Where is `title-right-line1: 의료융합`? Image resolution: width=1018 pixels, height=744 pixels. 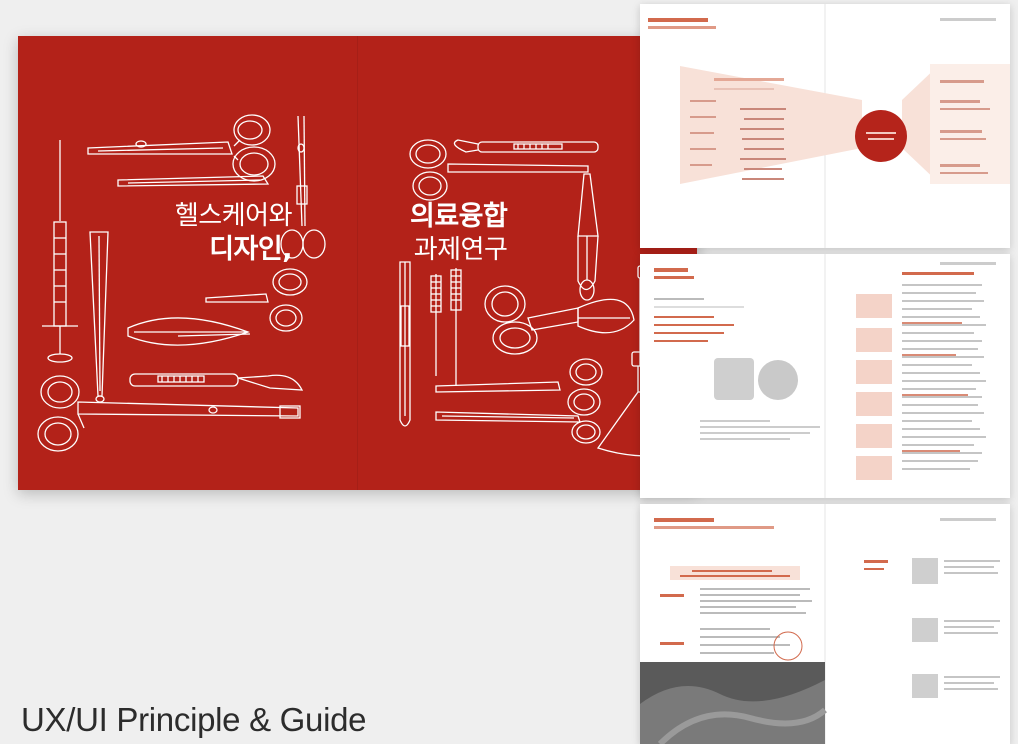 title-right-line1: 의료융합 is located at coordinates (459, 216).